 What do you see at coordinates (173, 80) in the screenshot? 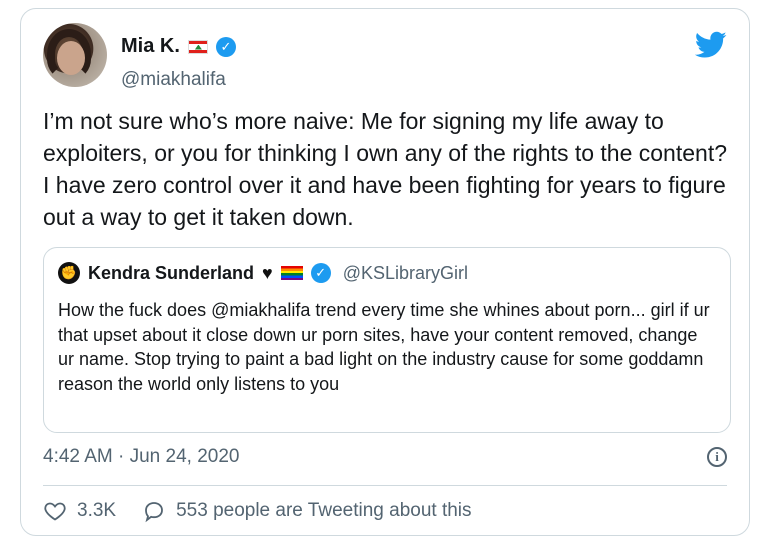
I see `author-handle: @miakhalifa` at bounding box center [173, 80].